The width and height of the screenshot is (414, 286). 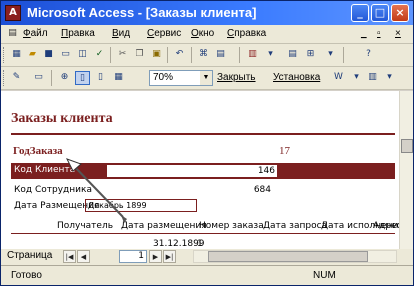 I want to click on multiple-pages-icon: ▦, so click(x=118, y=78).